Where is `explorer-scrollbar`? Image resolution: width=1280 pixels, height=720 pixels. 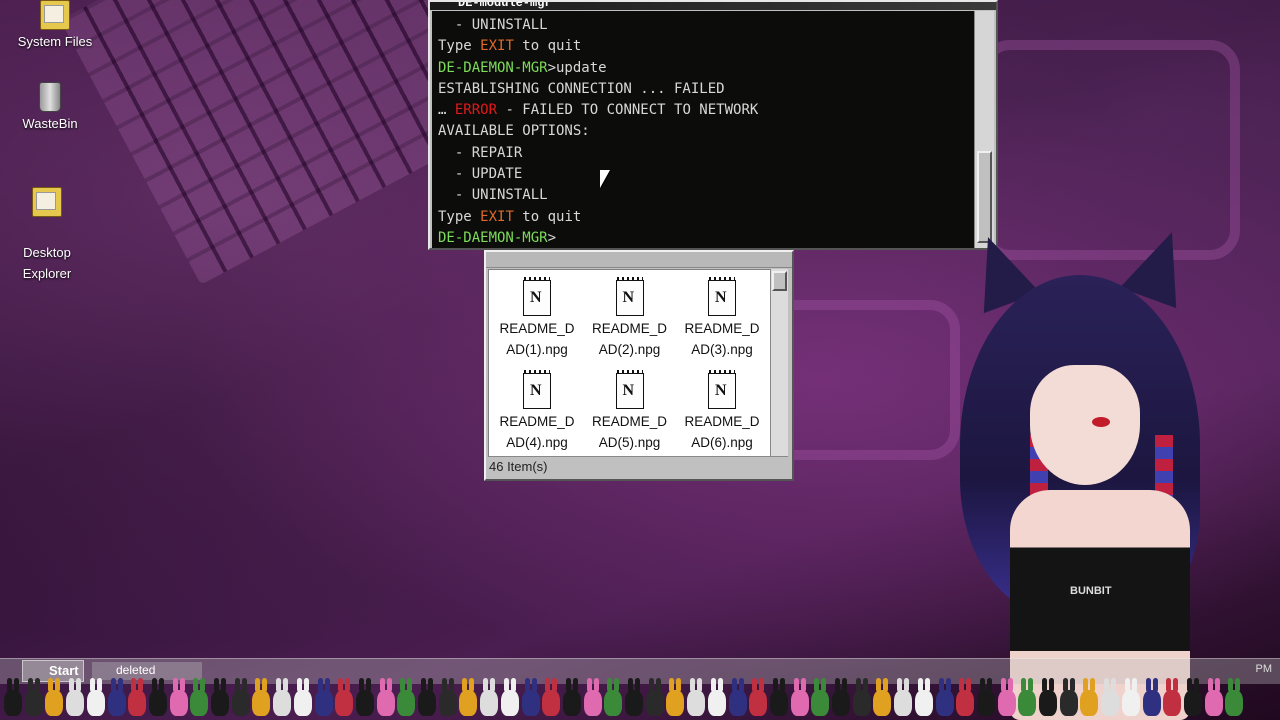
explorer-scrollbar is located at coordinates (779, 363).